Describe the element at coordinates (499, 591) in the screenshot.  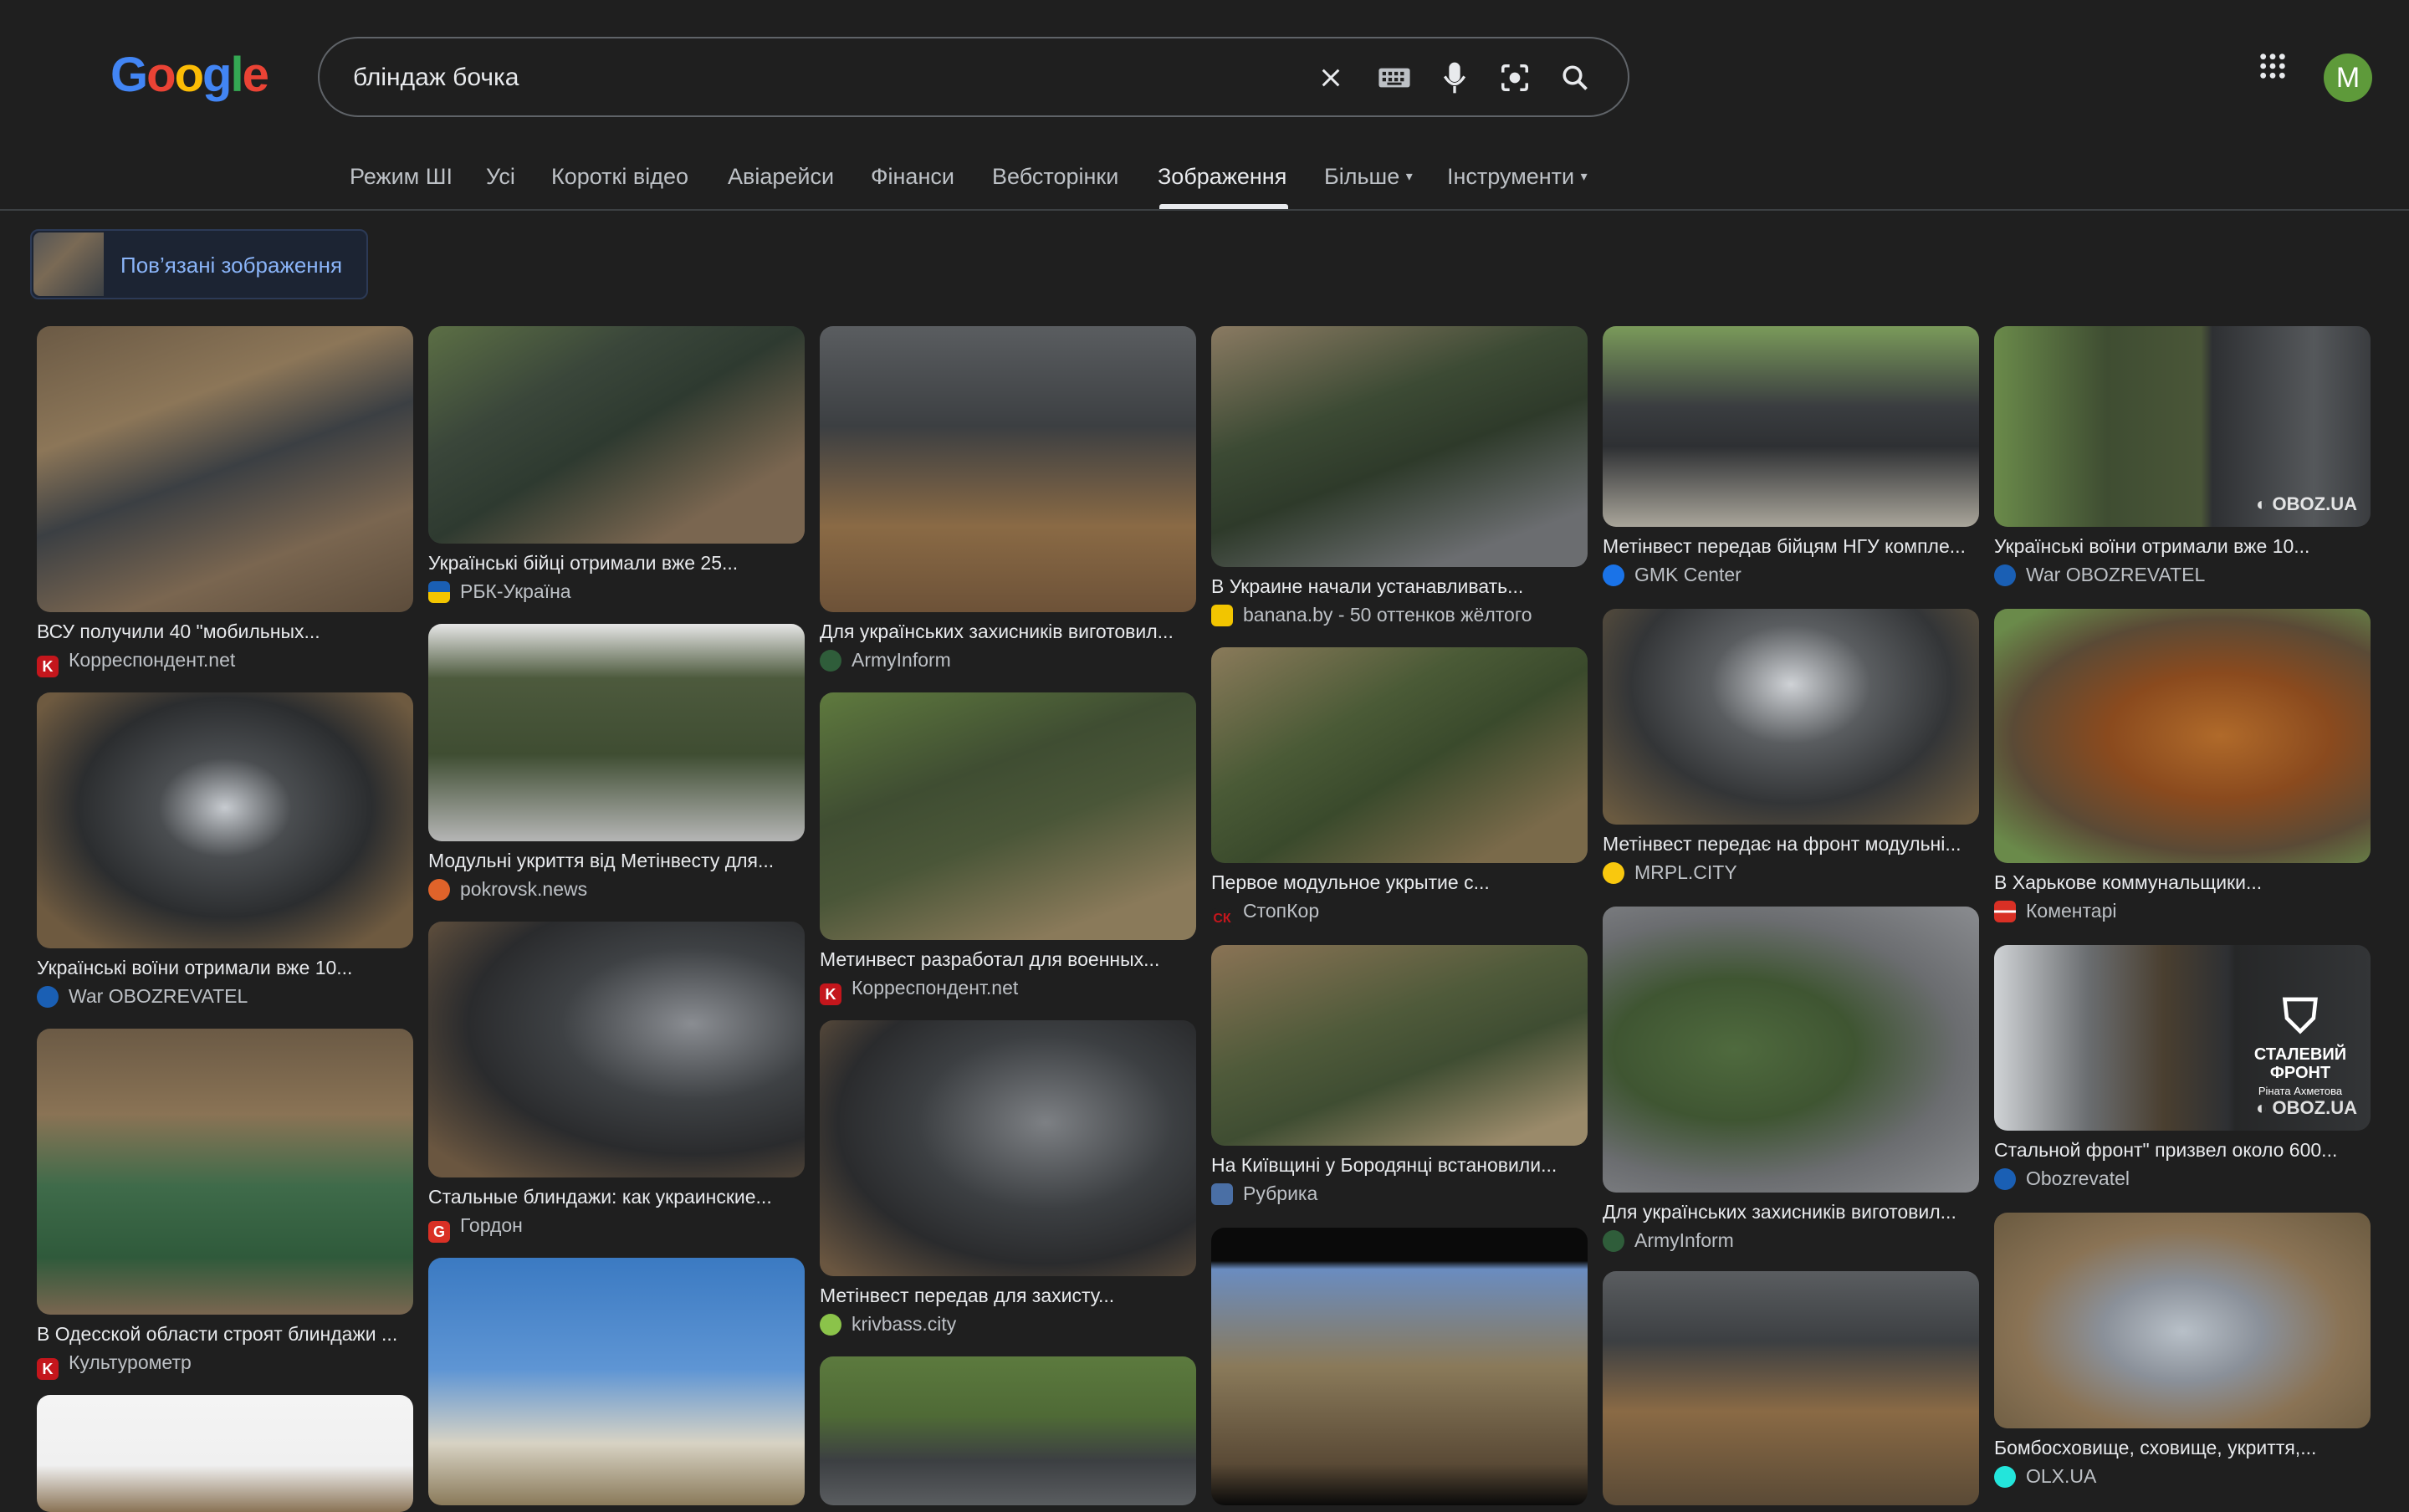
I see `result-source: РБК-Україна` at that location.